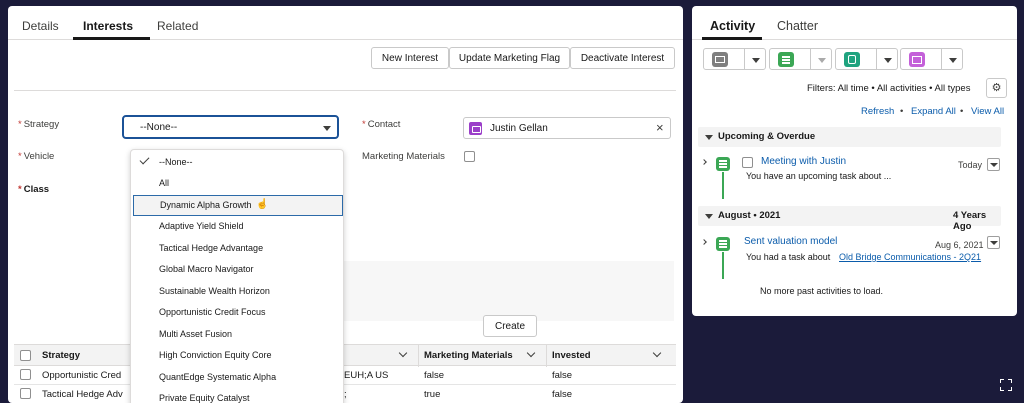 This screenshot has height=403, width=1024. Describe the element at coordinates (866, 59) in the screenshot. I see `call-action-button` at that location.